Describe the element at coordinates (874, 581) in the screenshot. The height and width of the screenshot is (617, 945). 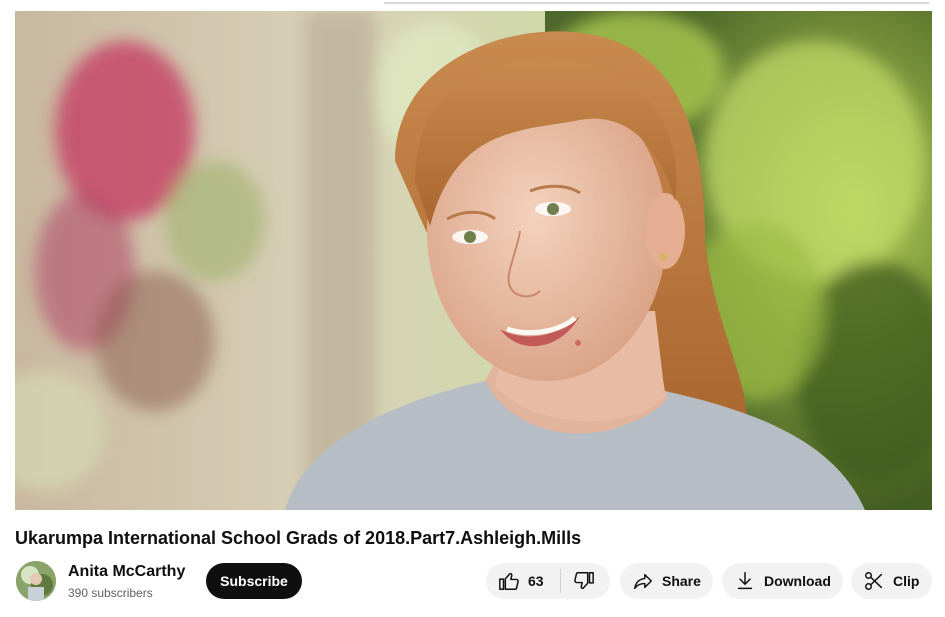
I see `scissors-icon` at that location.